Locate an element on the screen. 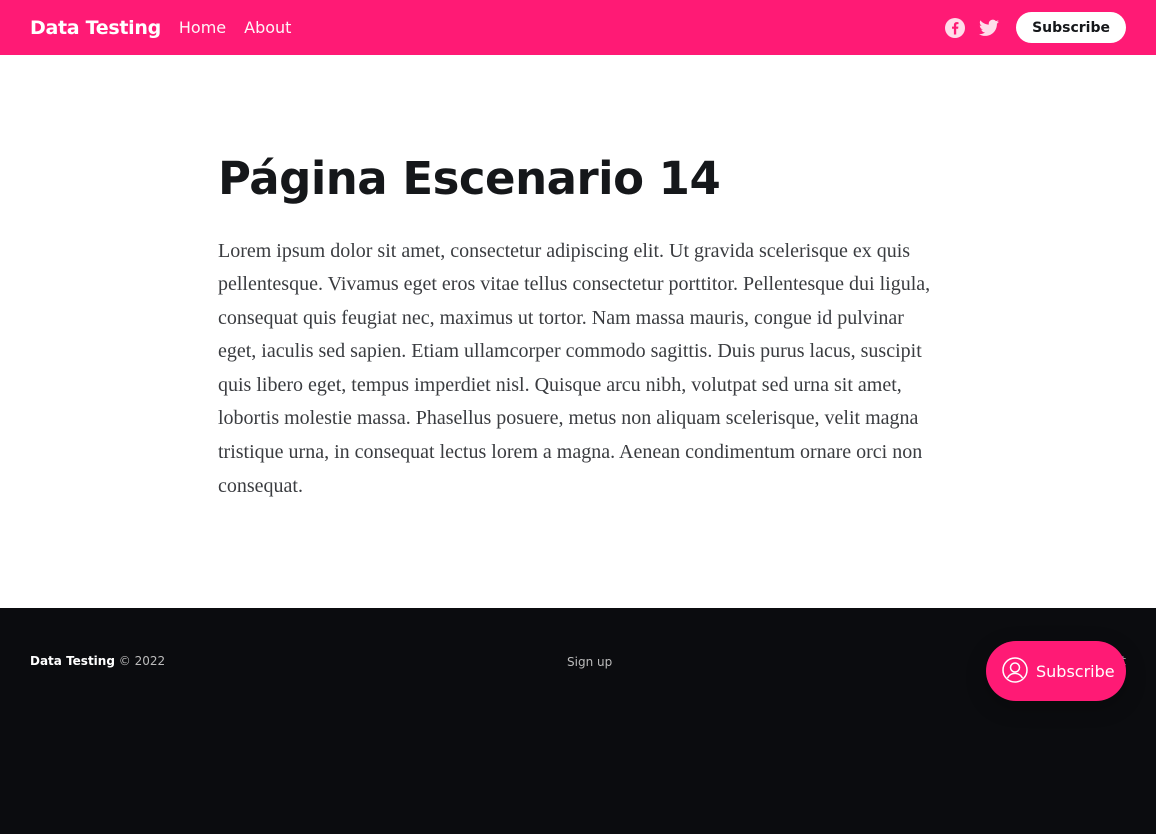 The width and height of the screenshot is (1156, 834). footer-brand-link: Data Testing is located at coordinates (72, 661).